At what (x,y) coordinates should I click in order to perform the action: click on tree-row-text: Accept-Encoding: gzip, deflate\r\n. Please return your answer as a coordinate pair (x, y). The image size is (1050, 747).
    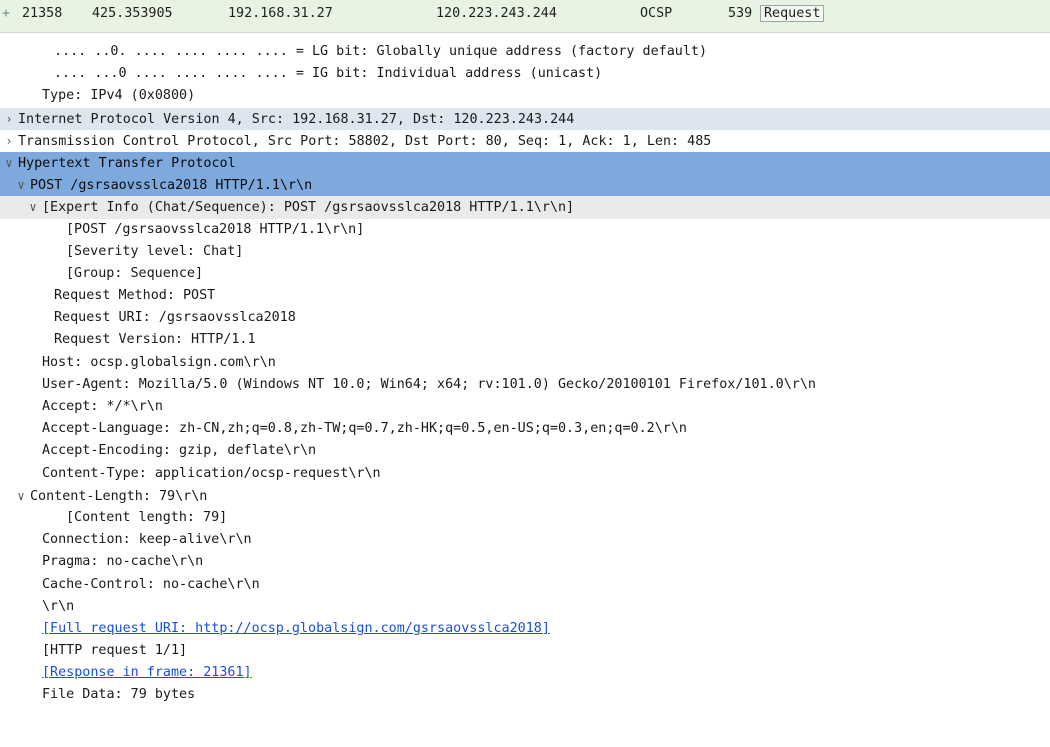
    Looking at the image, I should click on (179, 451).